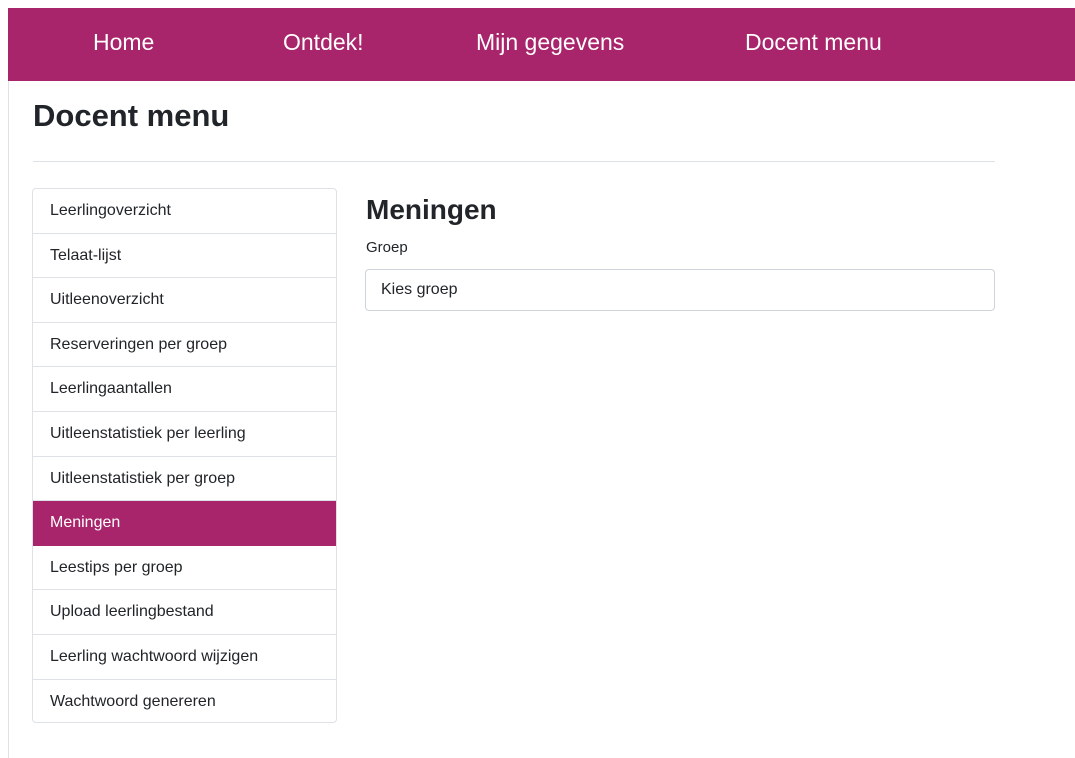  What do you see at coordinates (184, 211) in the screenshot?
I see `sidebar-item-leerlingoverzicht: Leerlingoverzicht` at bounding box center [184, 211].